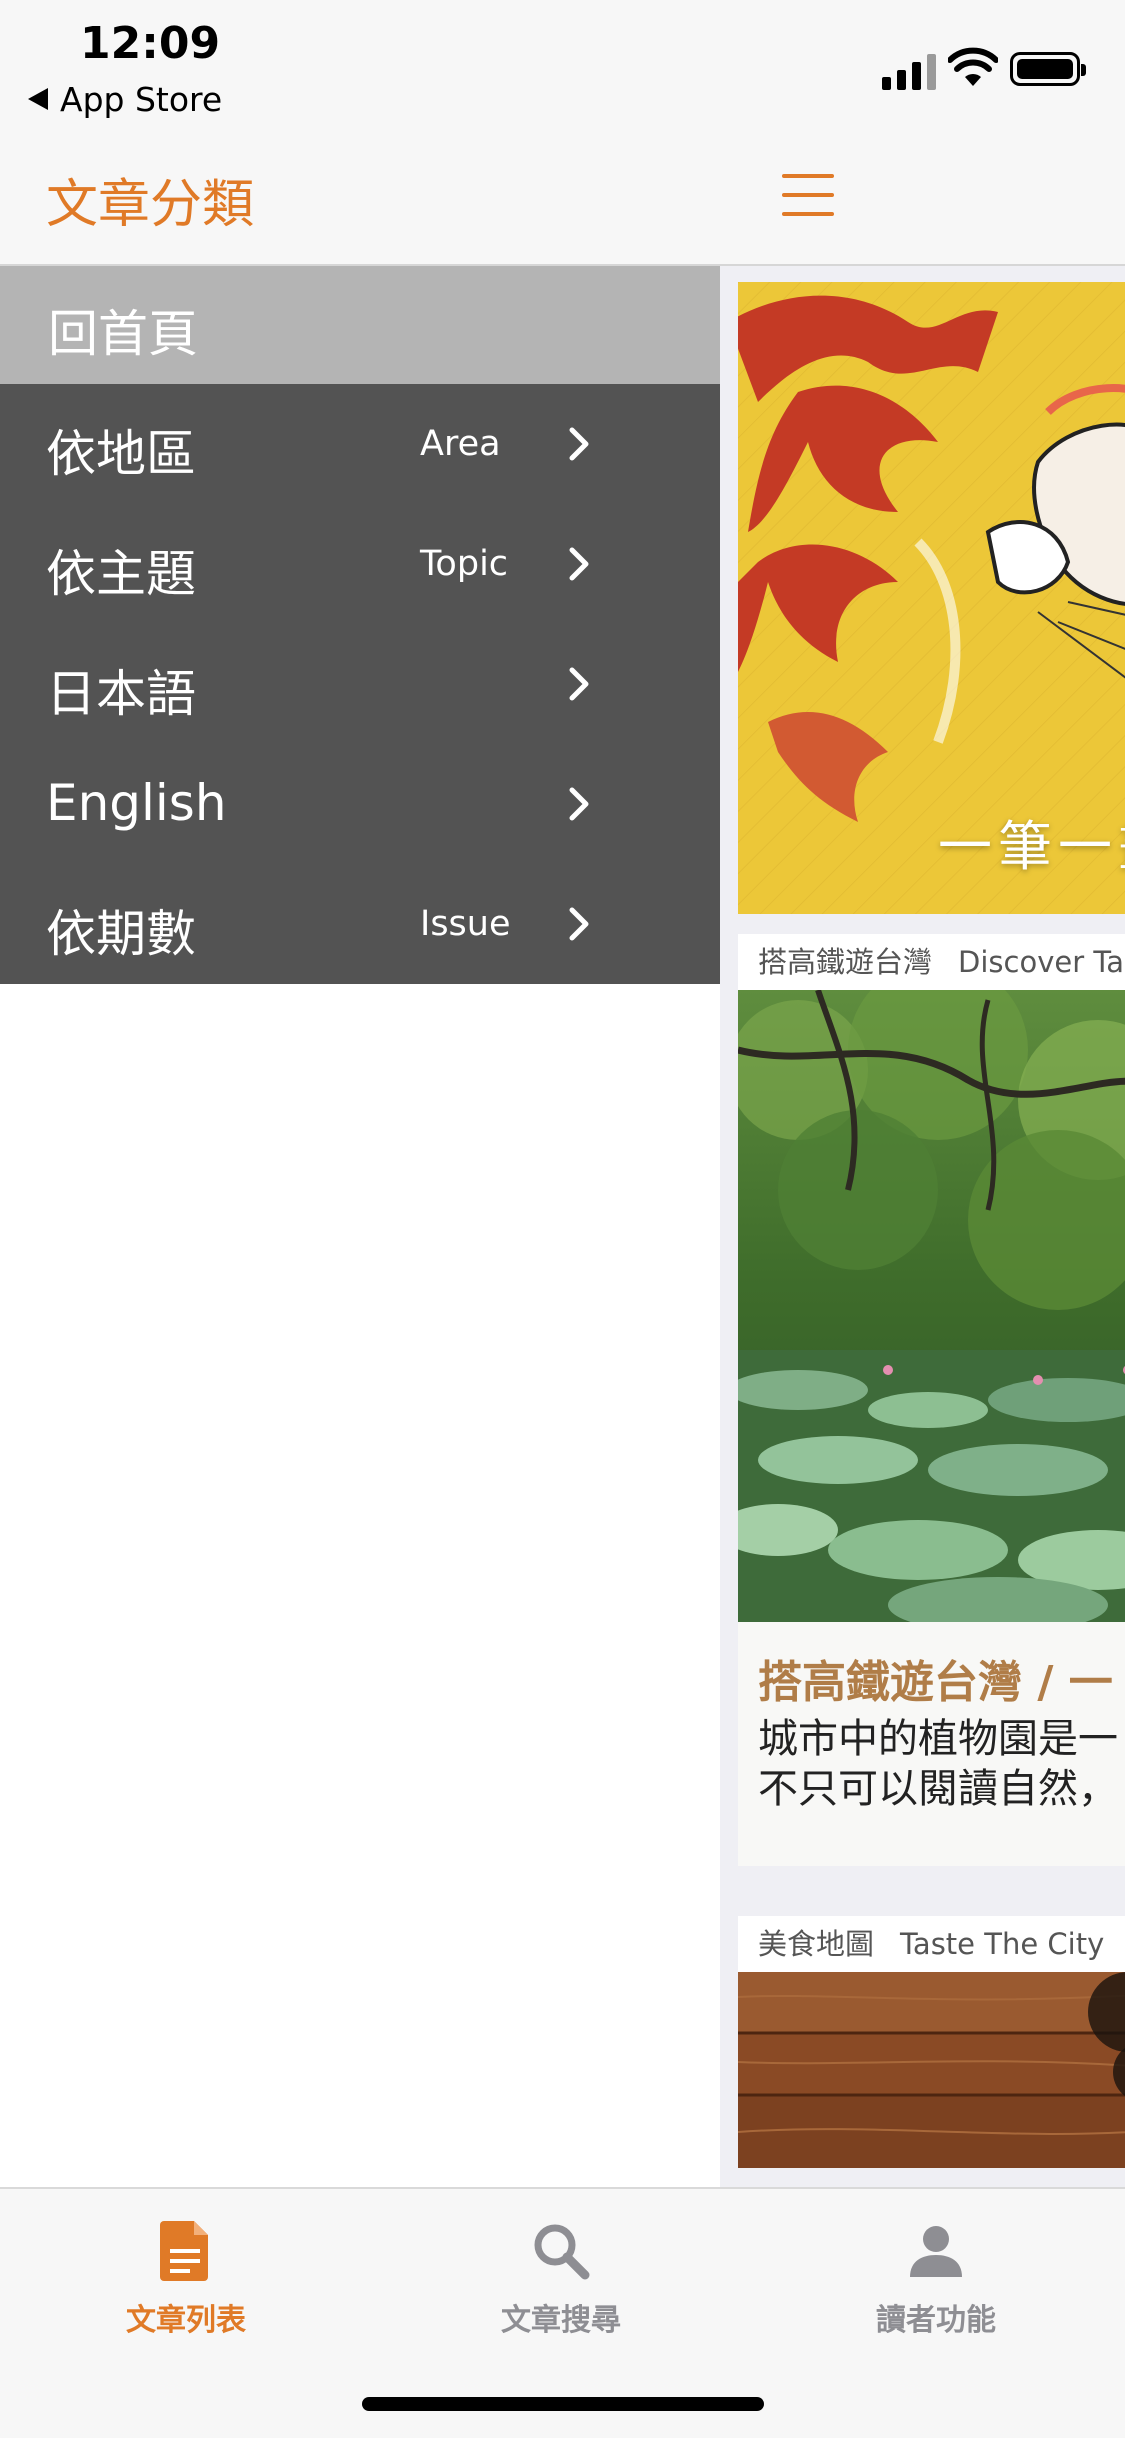 The image size is (1125, 2438). I want to click on article-description: 城市中的植物園是一 不只可以閱讀自然，, so click(938, 1764).